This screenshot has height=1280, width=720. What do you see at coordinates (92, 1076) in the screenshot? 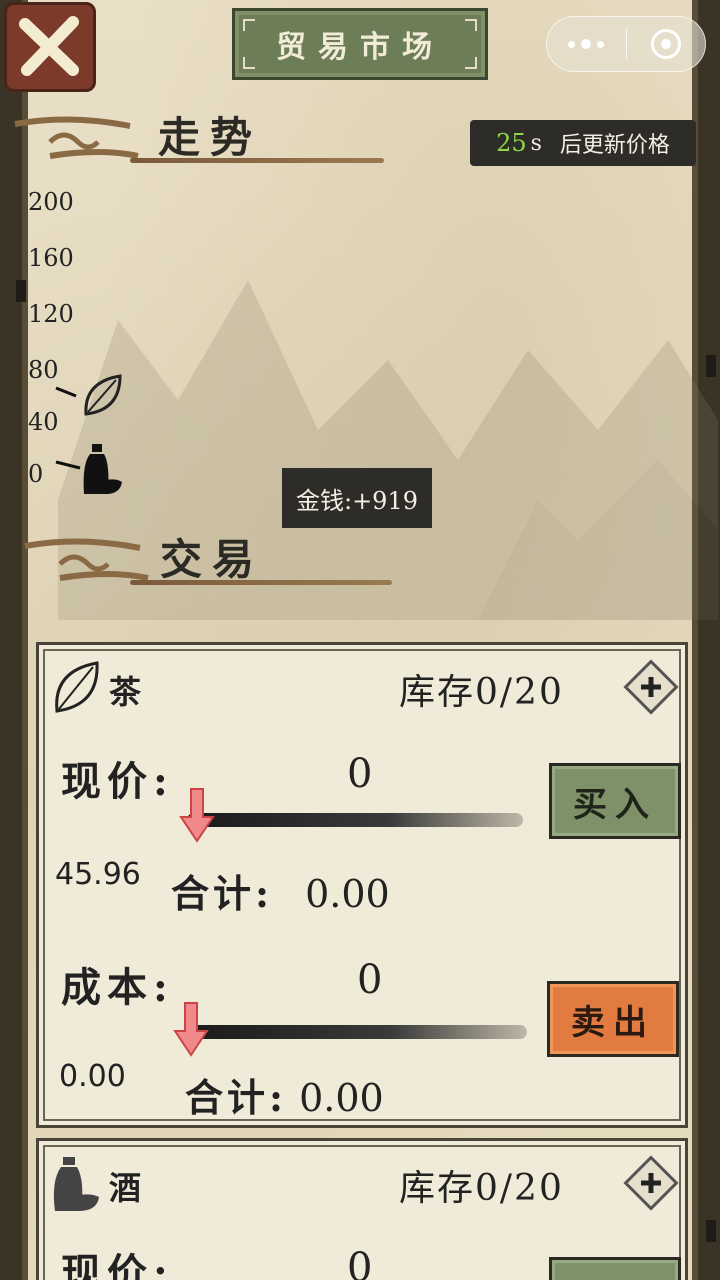
I see `cost-value: 0.00` at bounding box center [92, 1076].